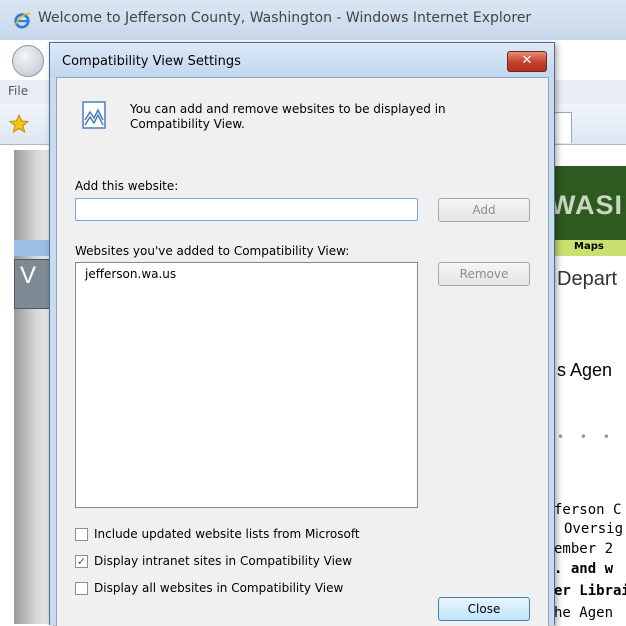 This screenshot has height=626, width=626. What do you see at coordinates (585, 370) in the screenshot?
I see `agenda-heading: s Agen` at bounding box center [585, 370].